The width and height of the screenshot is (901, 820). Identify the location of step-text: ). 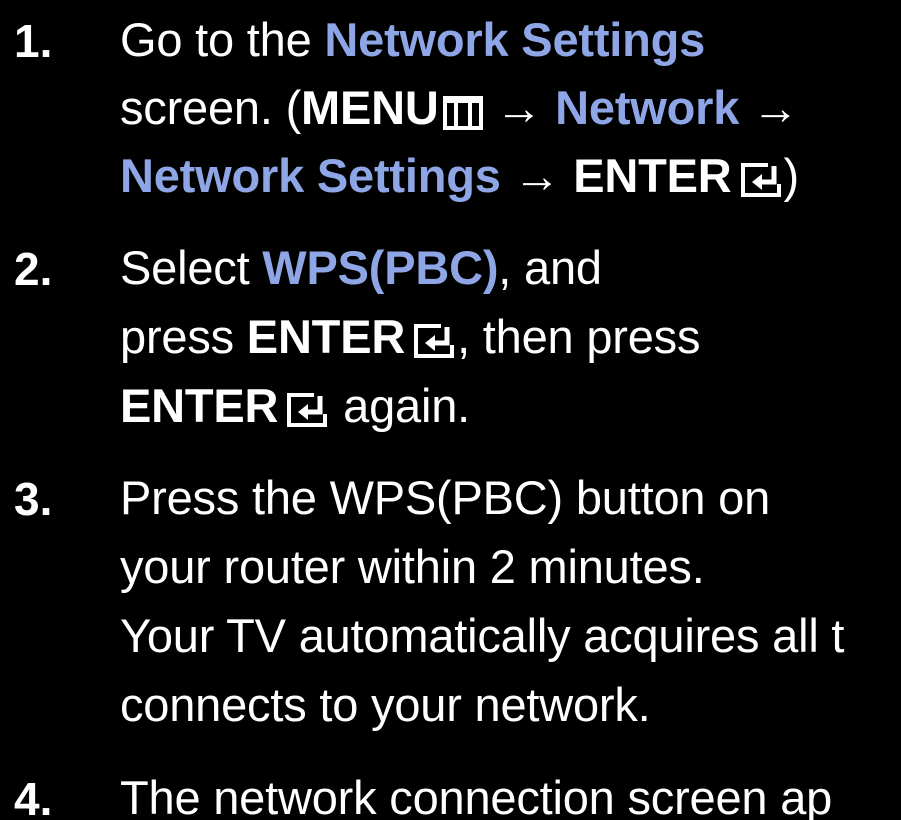
(791, 175).